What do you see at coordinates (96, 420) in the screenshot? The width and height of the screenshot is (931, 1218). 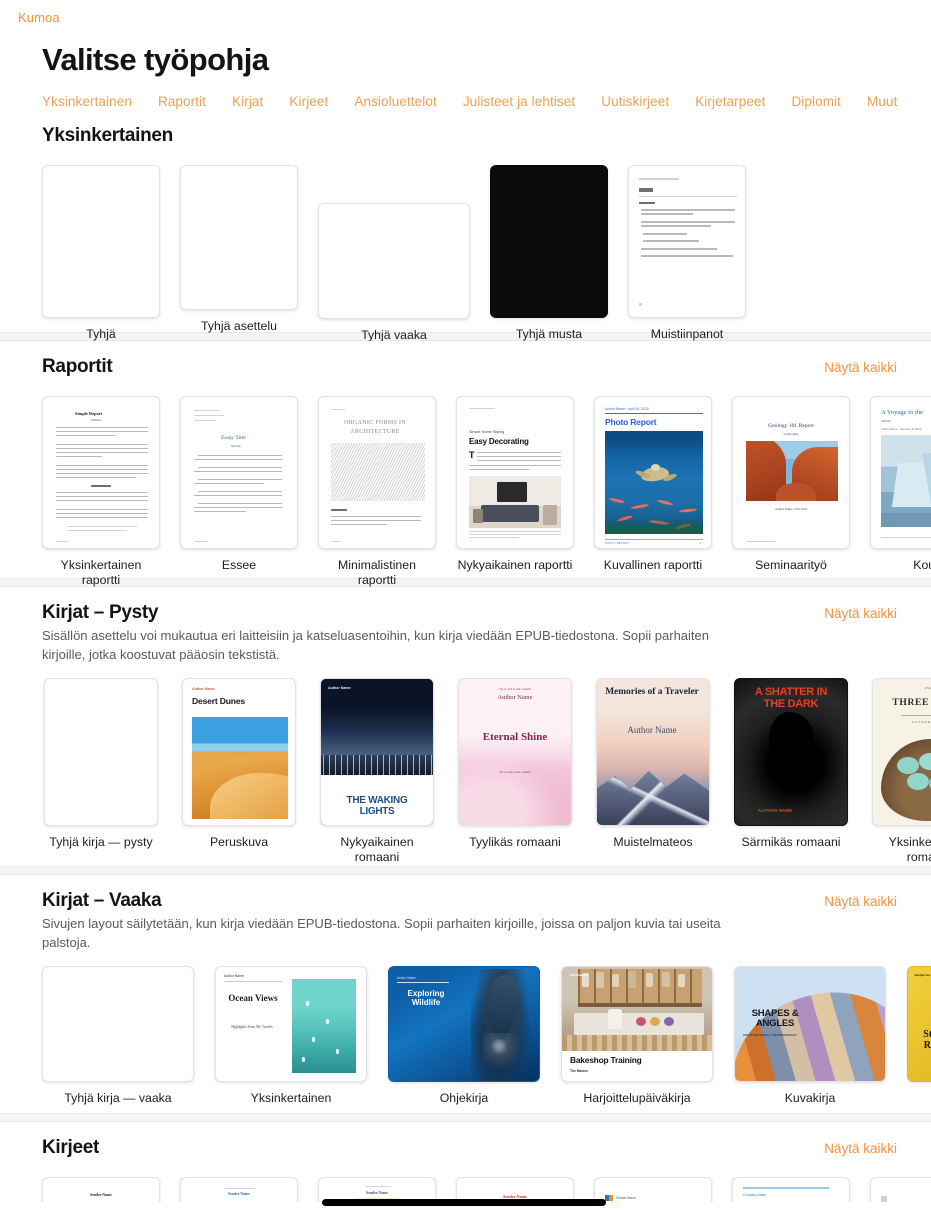 I see `thumbnail-cover-subtitle: Subtitle` at bounding box center [96, 420].